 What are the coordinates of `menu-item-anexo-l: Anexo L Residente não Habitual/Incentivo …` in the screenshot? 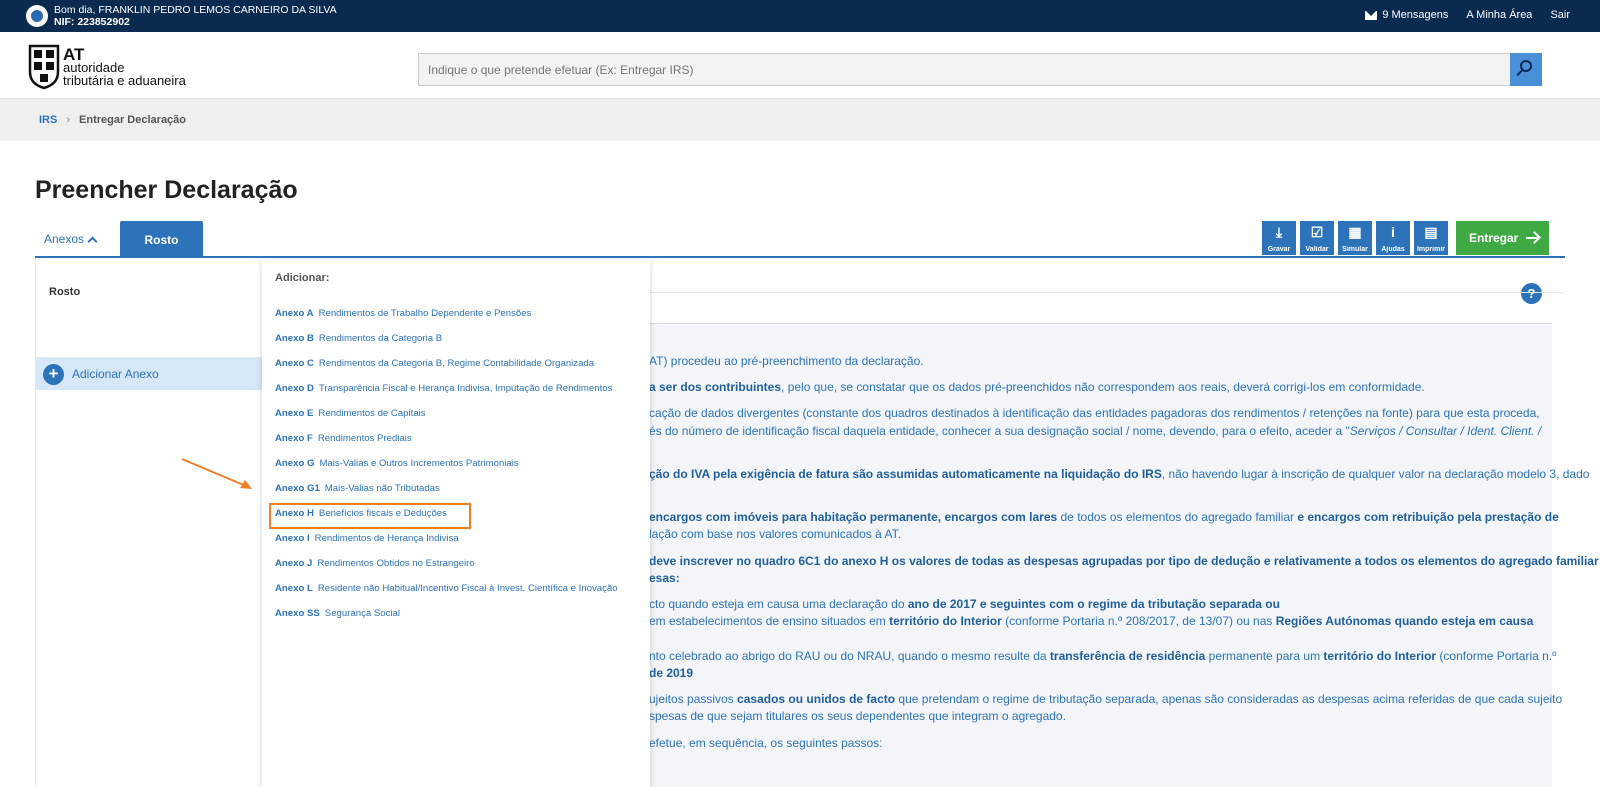 It's located at (446, 588).